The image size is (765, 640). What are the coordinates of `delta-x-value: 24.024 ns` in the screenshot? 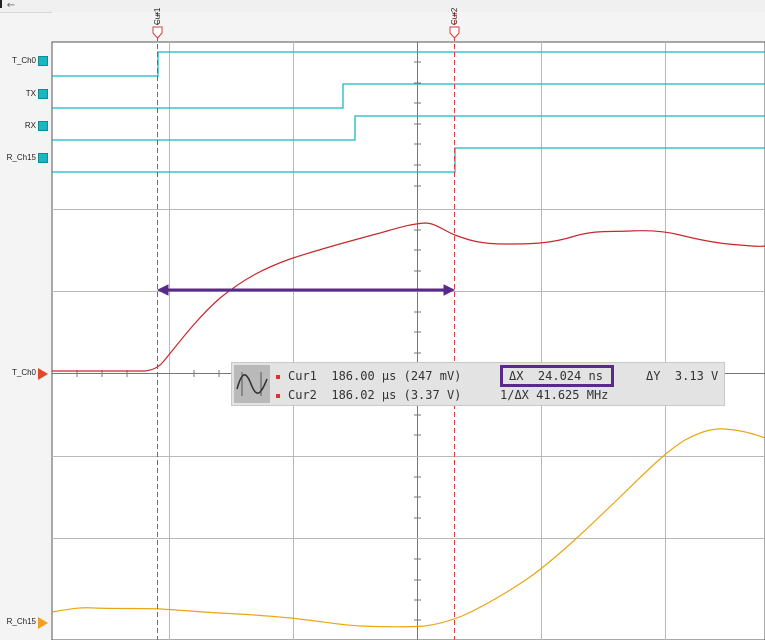 It's located at (570, 376).